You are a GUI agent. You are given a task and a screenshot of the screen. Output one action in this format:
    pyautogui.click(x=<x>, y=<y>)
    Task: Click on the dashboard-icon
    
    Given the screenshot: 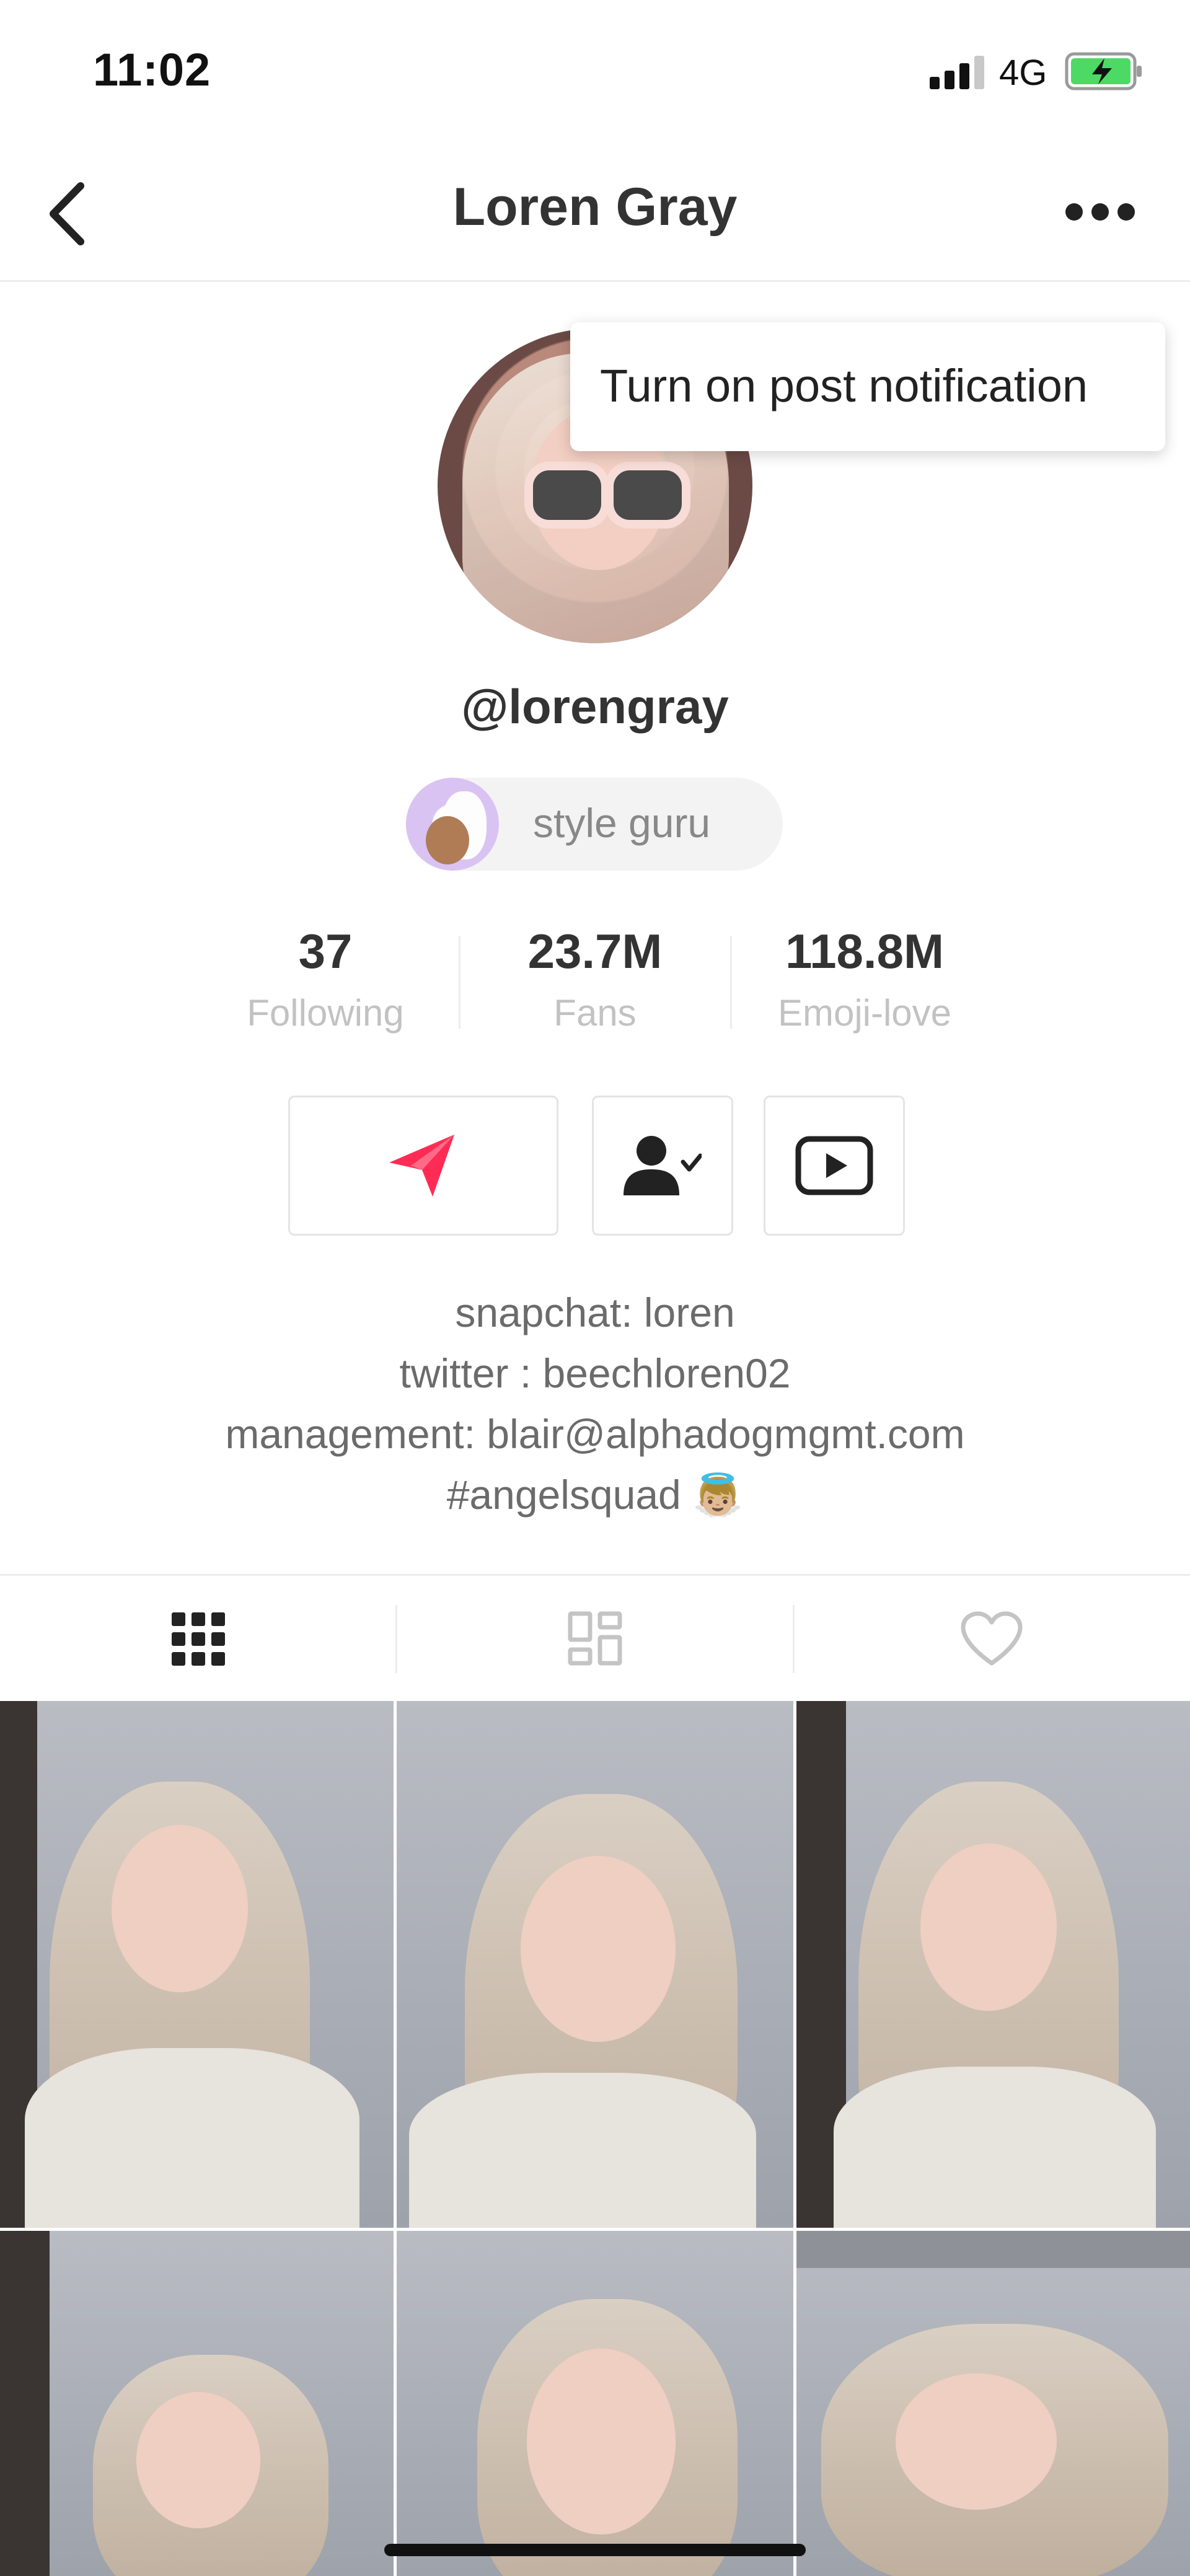 What is the action you would take?
    pyautogui.click(x=595, y=1638)
    